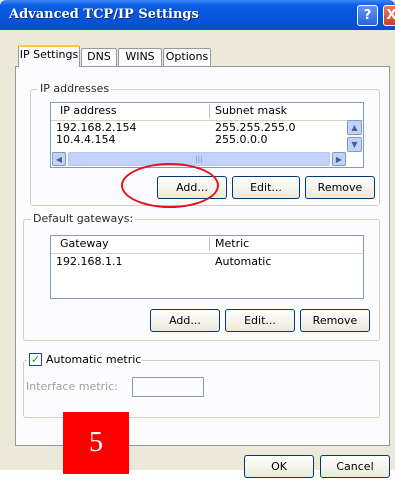  Describe the element at coordinates (72, 386) in the screenshot. I see `interface-metric-label: Interface metric:` at that location.